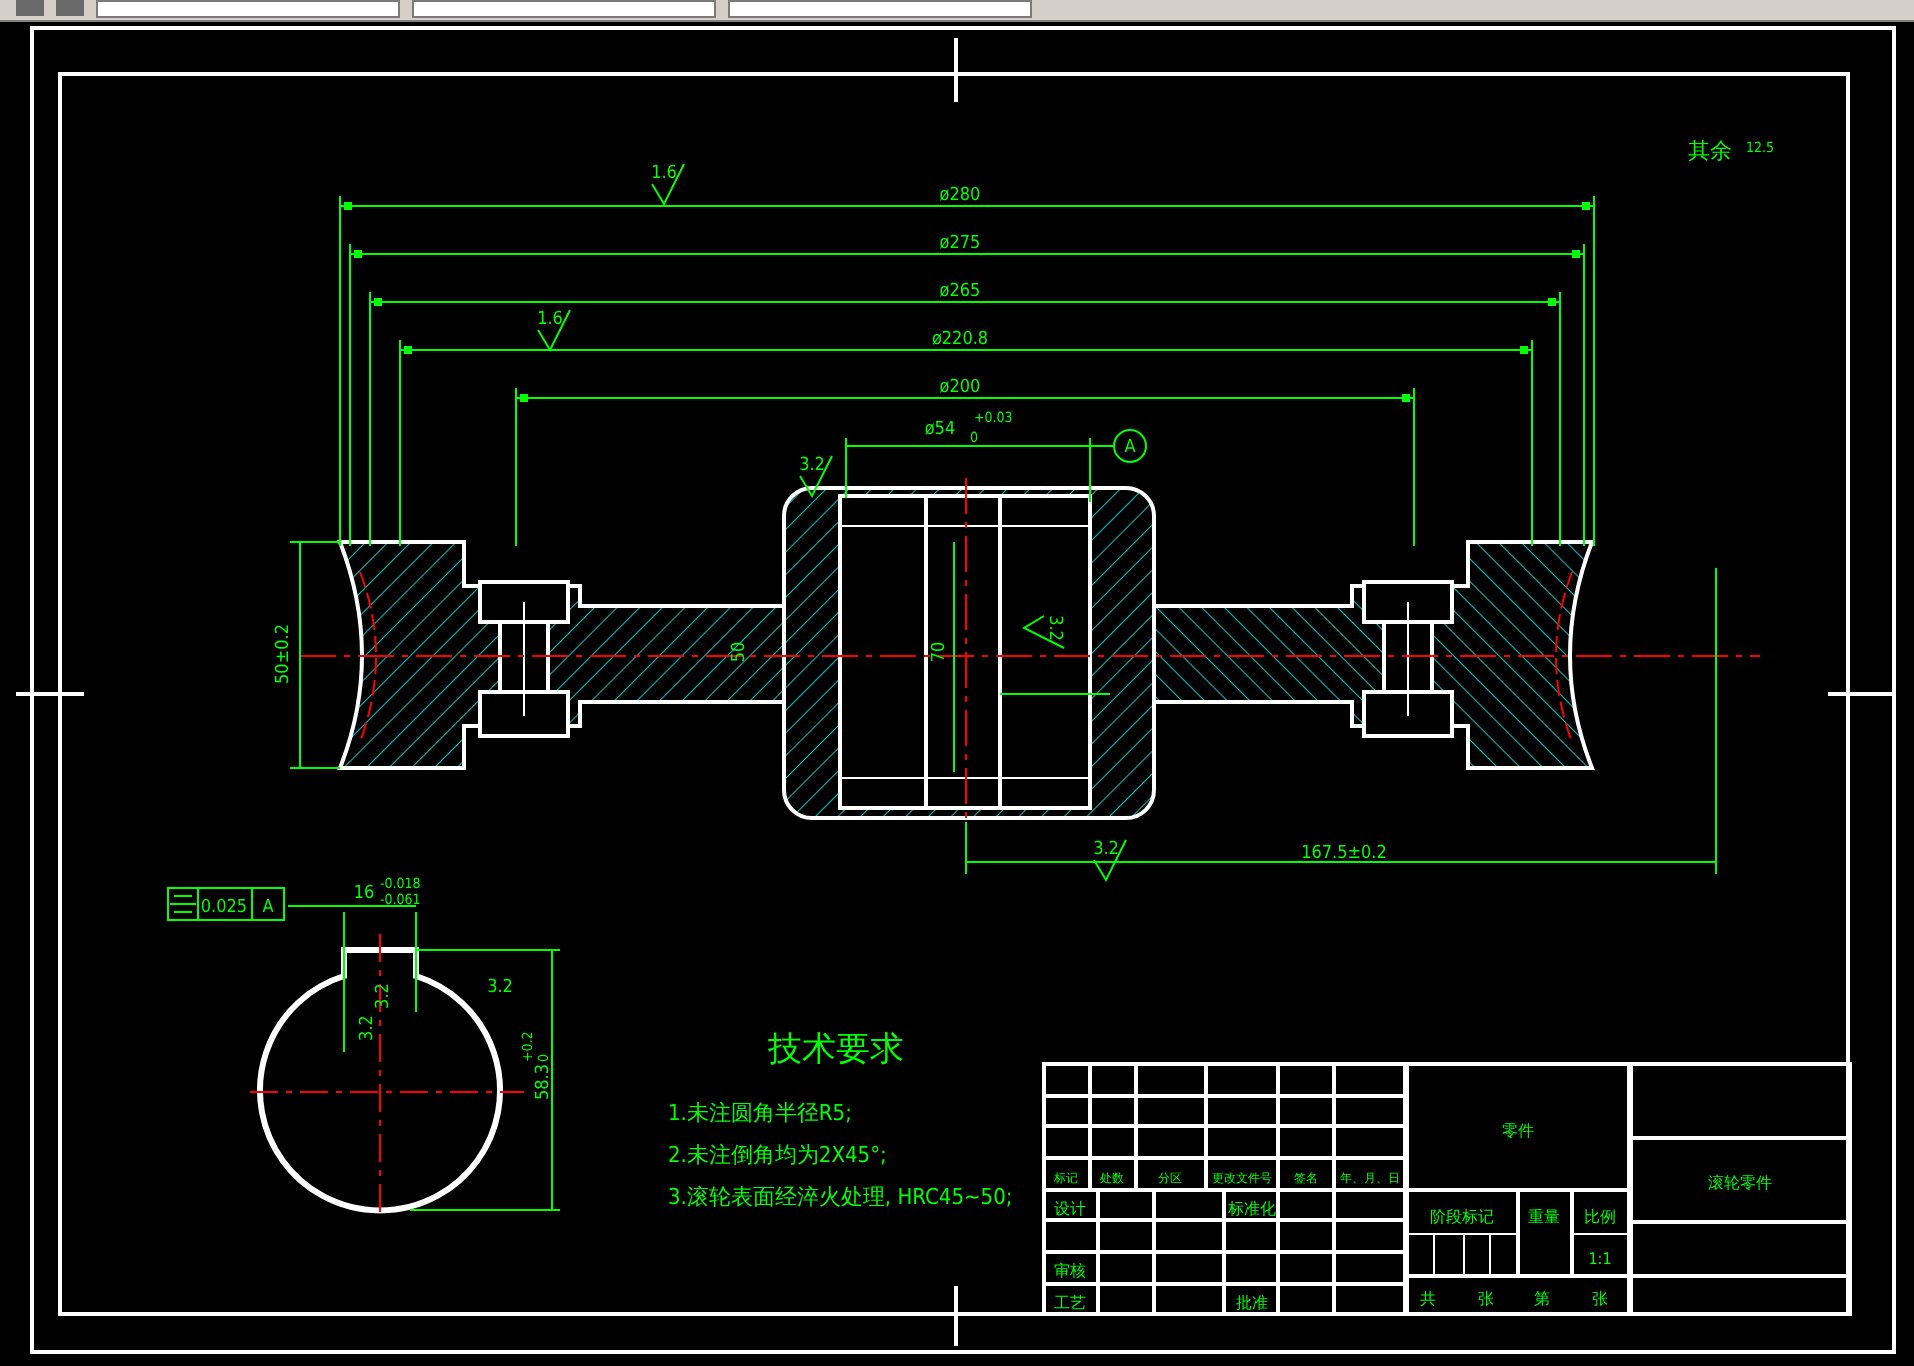 This screenshot has width=1914, height=1366. Describe the element at coordinates (1710, 151) in the screenshot. I see `roughness-label: 其余` at that location.